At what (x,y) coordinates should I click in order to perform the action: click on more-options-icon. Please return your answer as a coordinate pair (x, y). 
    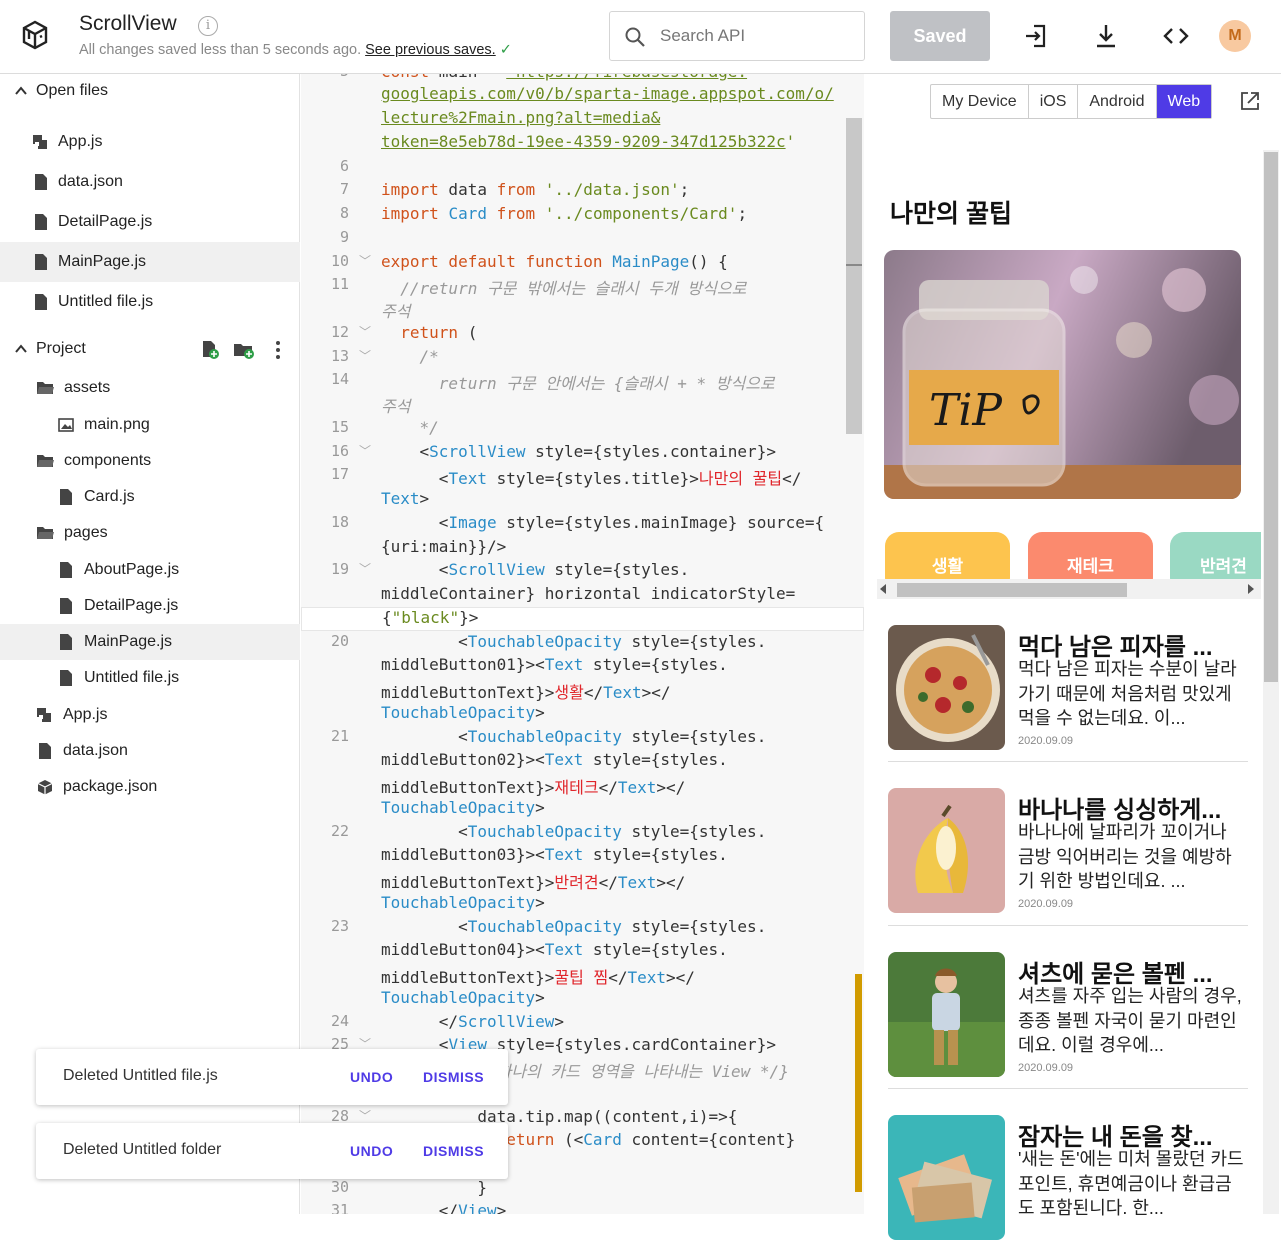
    Looking at the image, I should click on (278, 350).